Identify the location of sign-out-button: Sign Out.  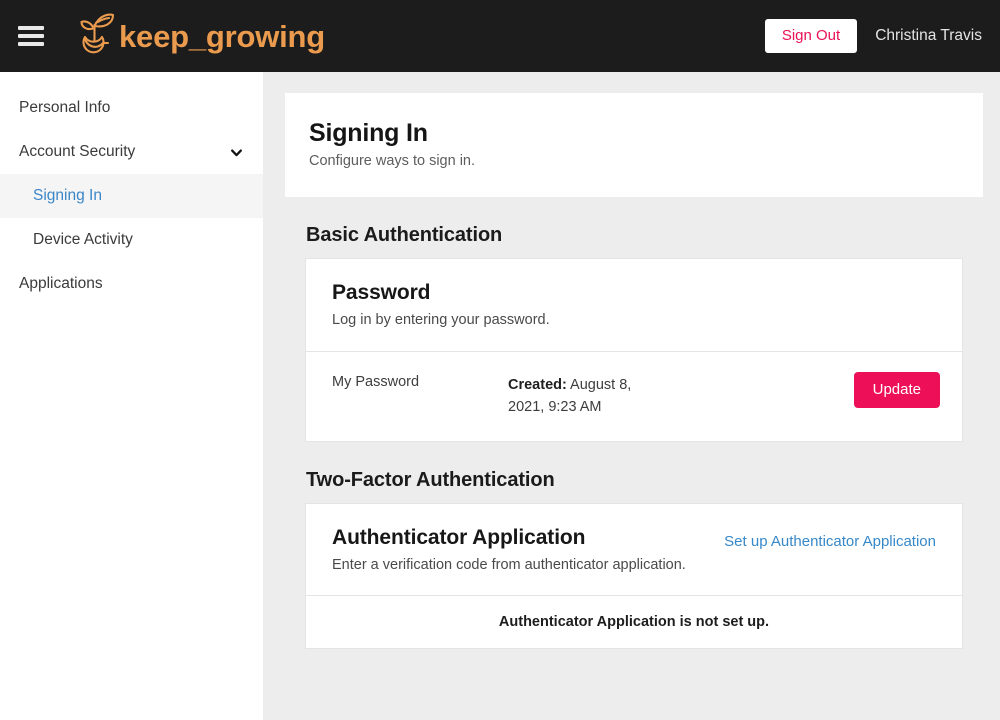
(811, 36).